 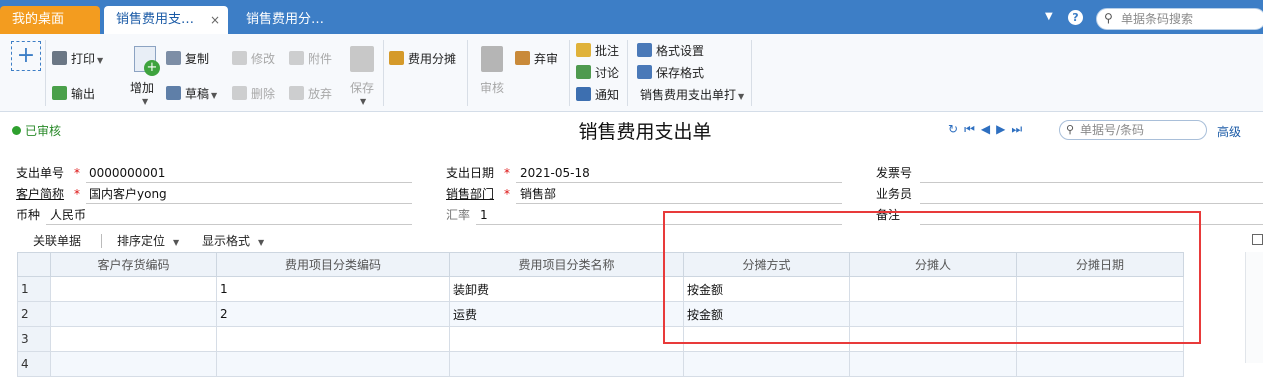 I want to click on required-mark: *, so click(x=77, y=173).